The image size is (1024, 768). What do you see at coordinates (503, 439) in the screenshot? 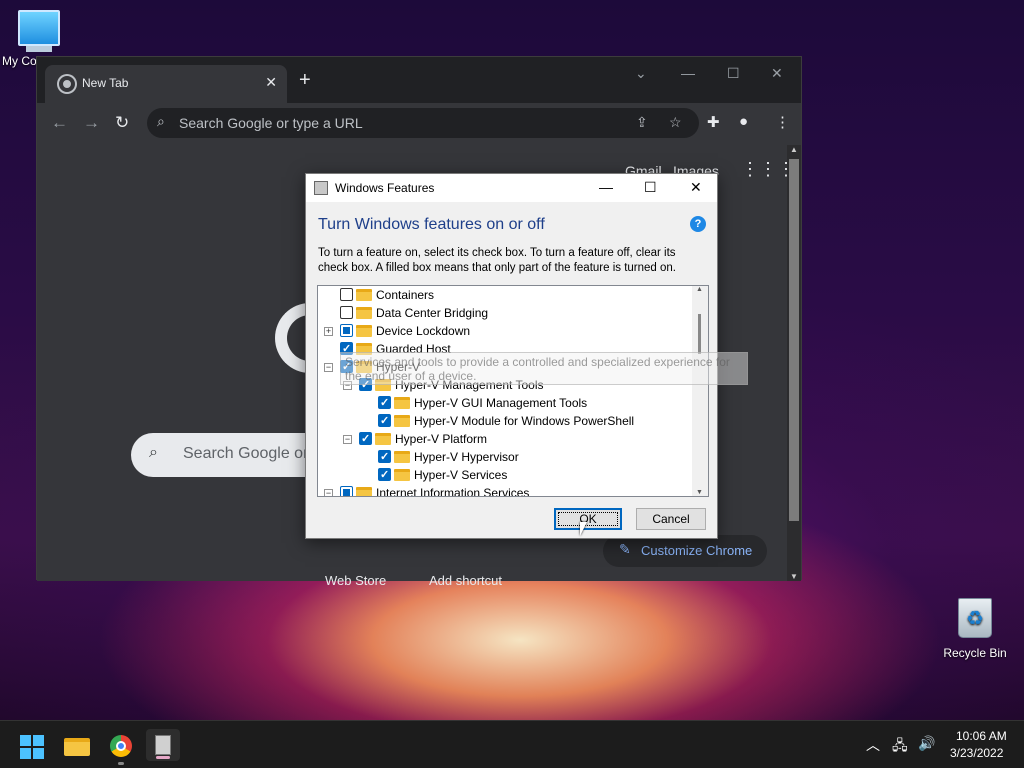
I see `feature-row: − Hyper-V Platform` at bounding box center [503, 439].